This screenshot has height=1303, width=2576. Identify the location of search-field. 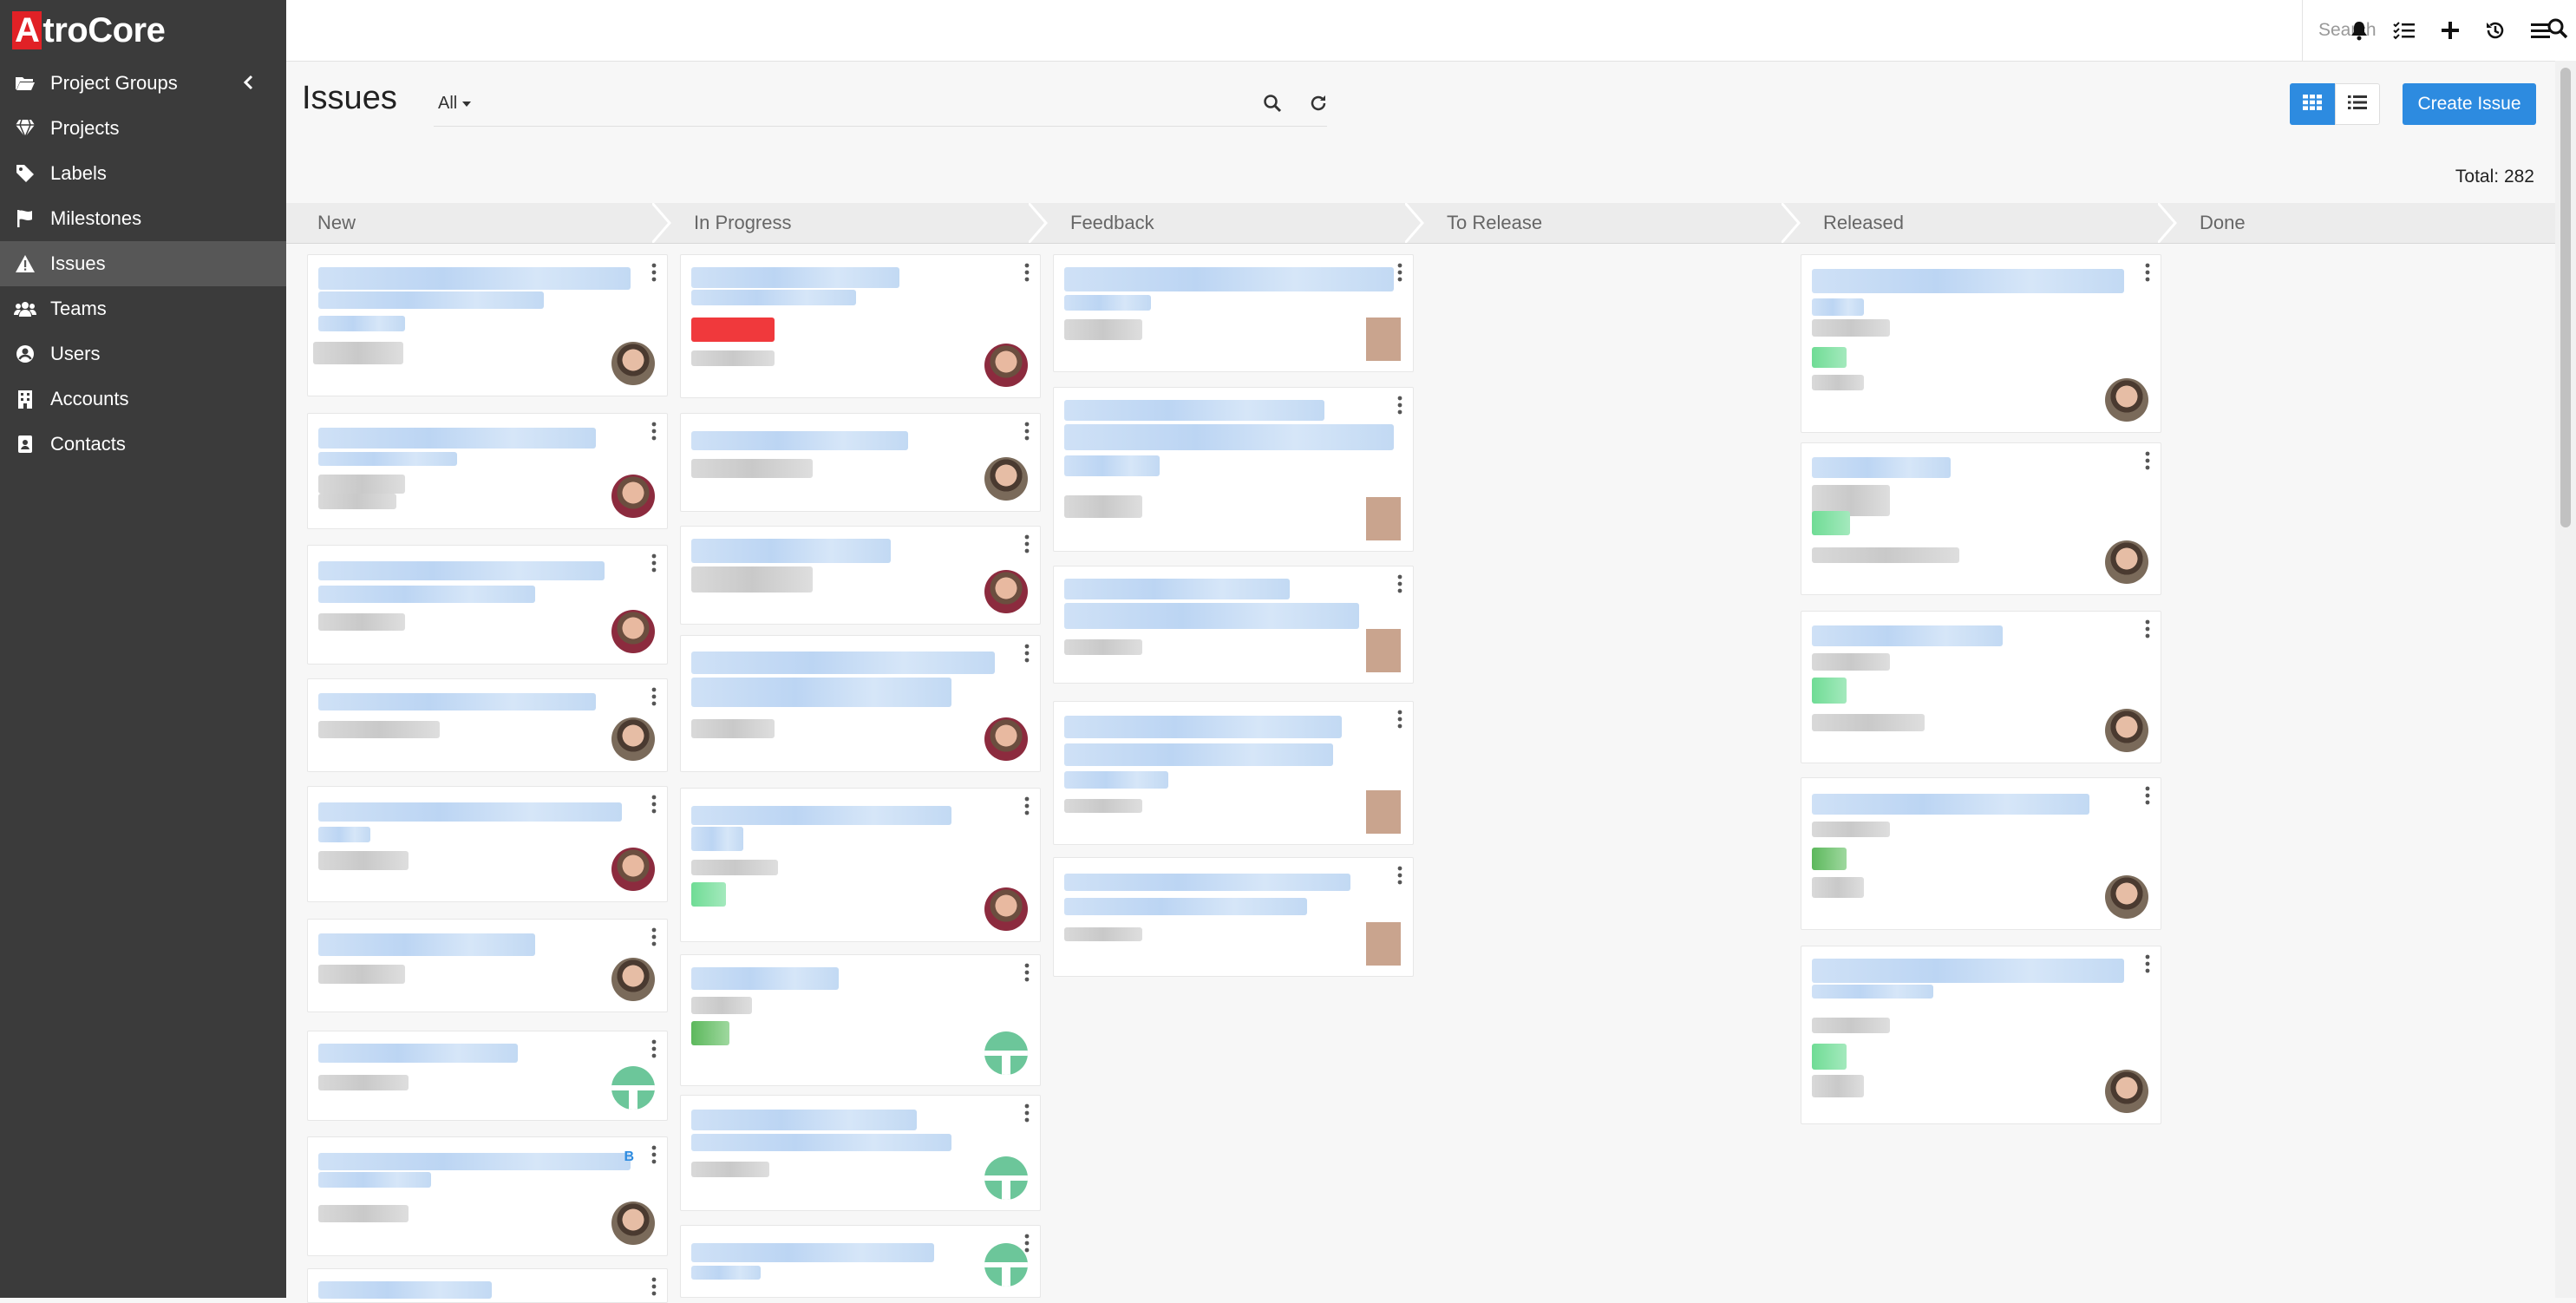
(880, 127).